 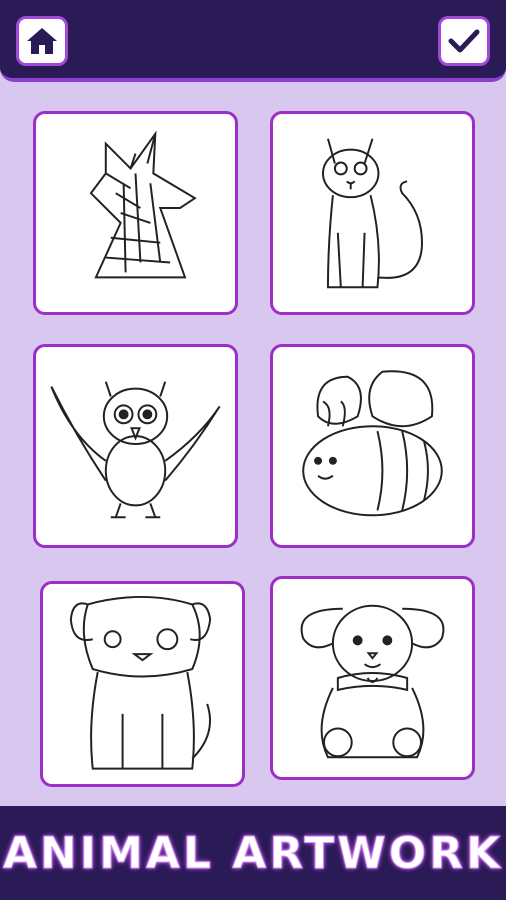 I want to click on artwork-card-bee, so click(x=372, y=446).